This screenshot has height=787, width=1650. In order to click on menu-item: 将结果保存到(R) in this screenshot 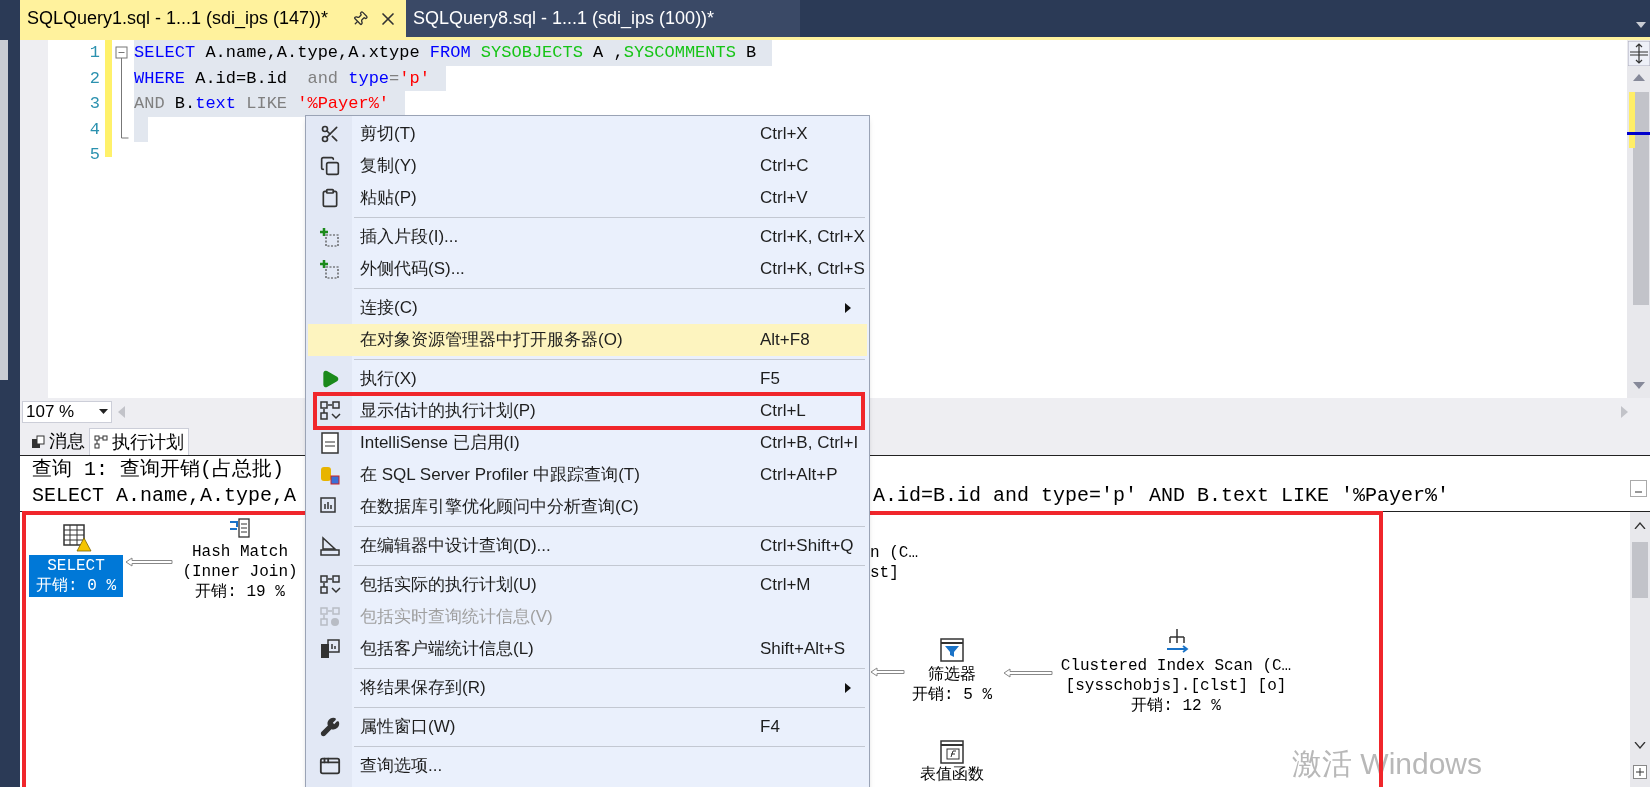, I will do `click(587, 688)`.